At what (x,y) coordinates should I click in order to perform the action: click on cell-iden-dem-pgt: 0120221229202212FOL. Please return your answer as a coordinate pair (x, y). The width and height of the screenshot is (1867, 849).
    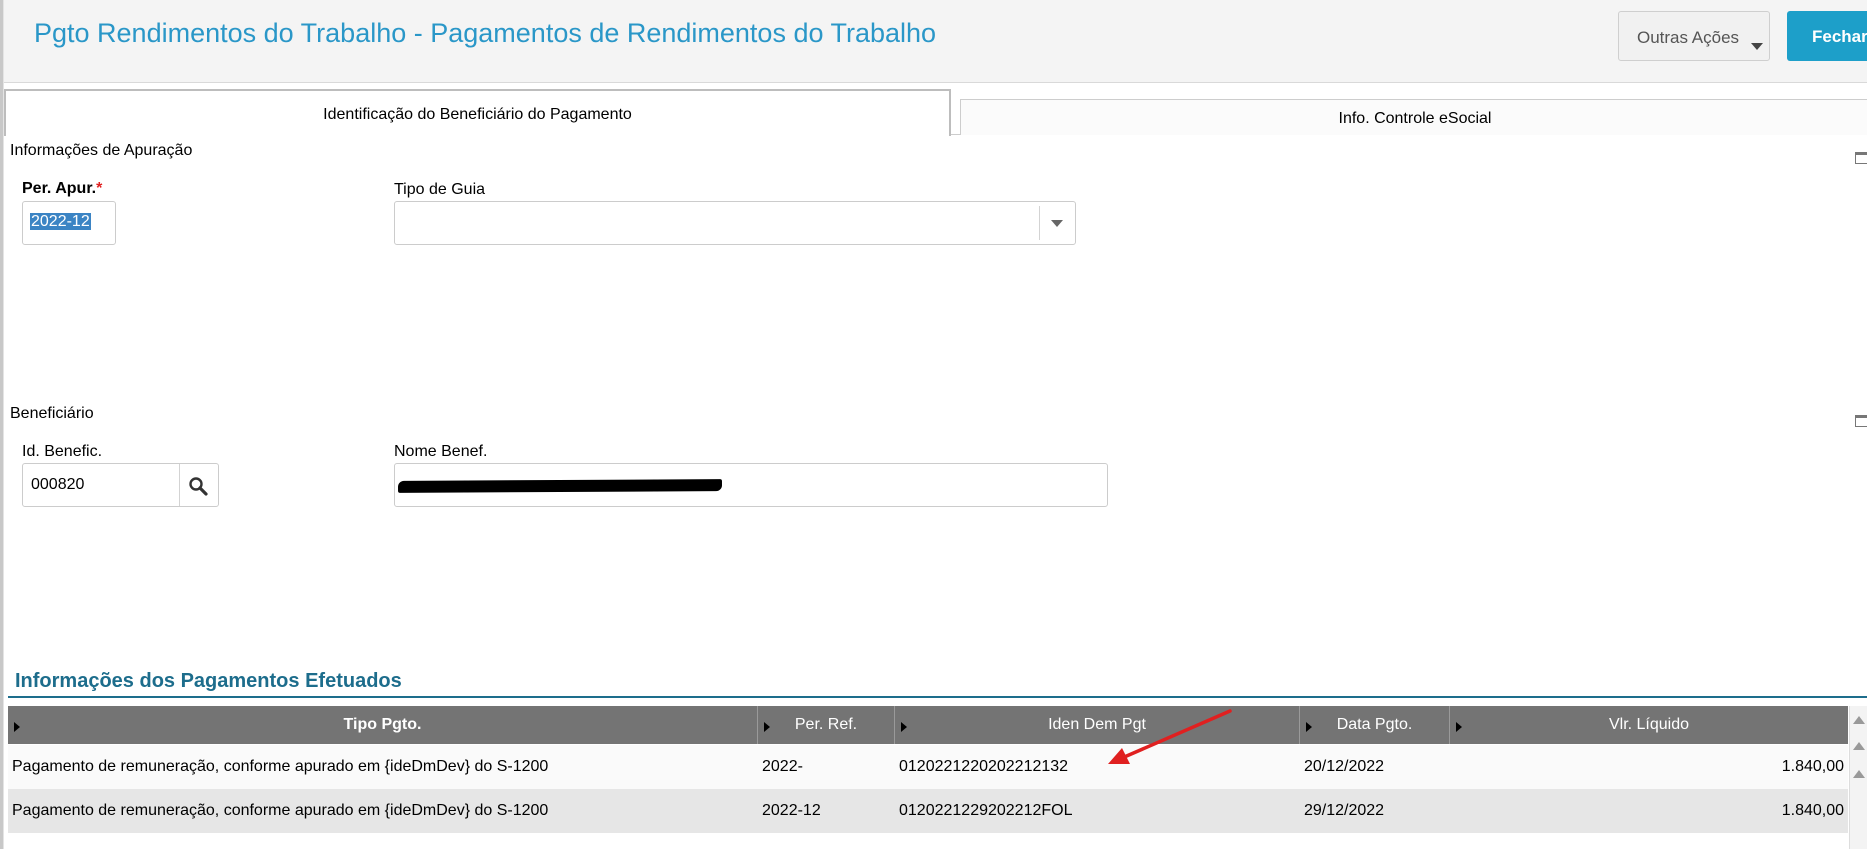
    Looking at the image, I should click on (986, 810).